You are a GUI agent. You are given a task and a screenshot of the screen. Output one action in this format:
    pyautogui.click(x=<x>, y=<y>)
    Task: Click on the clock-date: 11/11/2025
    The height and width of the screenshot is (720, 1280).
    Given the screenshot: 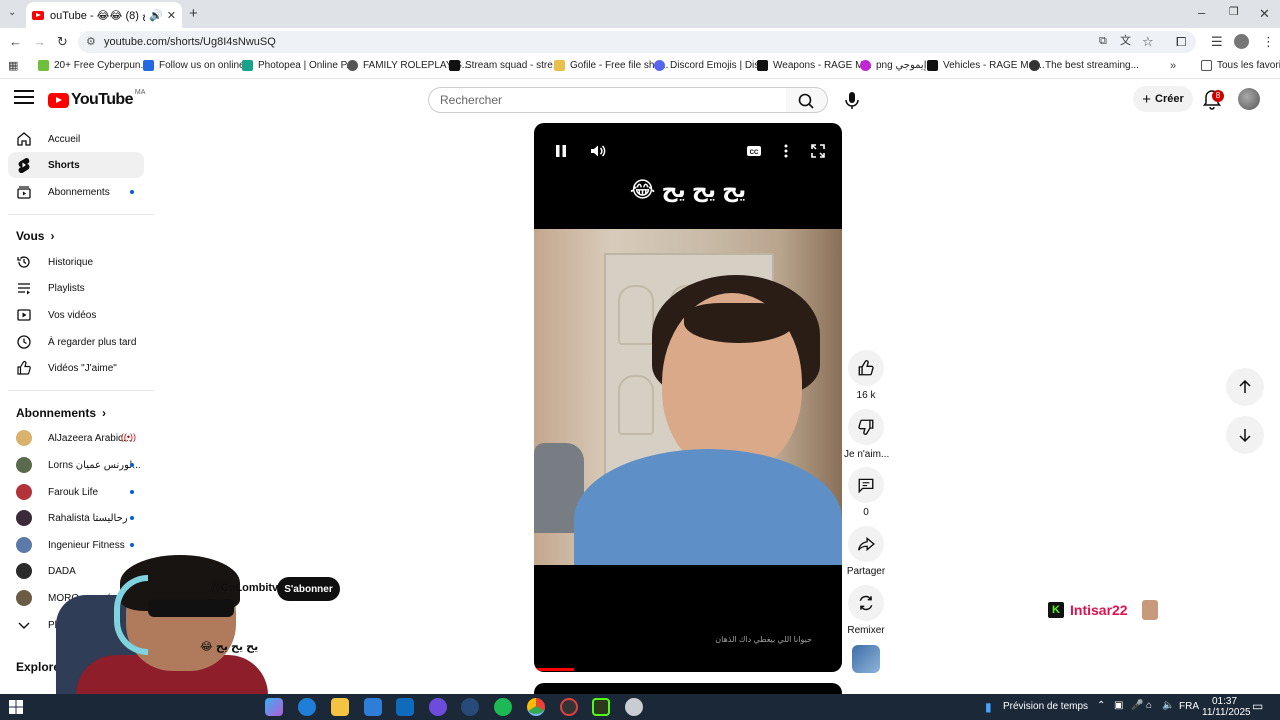 What is the action you would take?
    pyautogui.click(x=1226, y=712)
    